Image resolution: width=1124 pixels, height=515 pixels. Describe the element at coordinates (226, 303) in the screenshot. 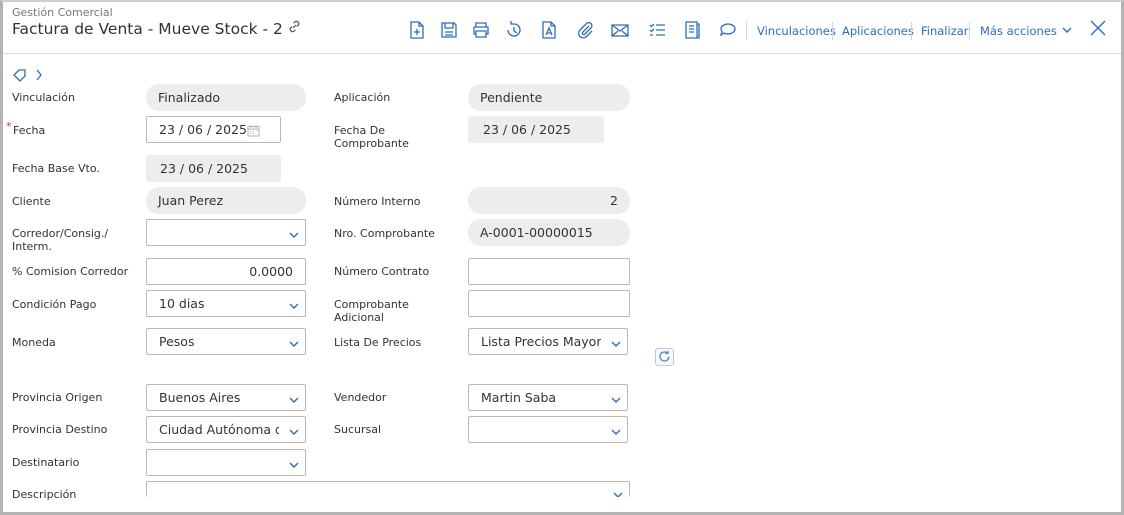

I see `condicion-pago-select: 10 dias` at that location.